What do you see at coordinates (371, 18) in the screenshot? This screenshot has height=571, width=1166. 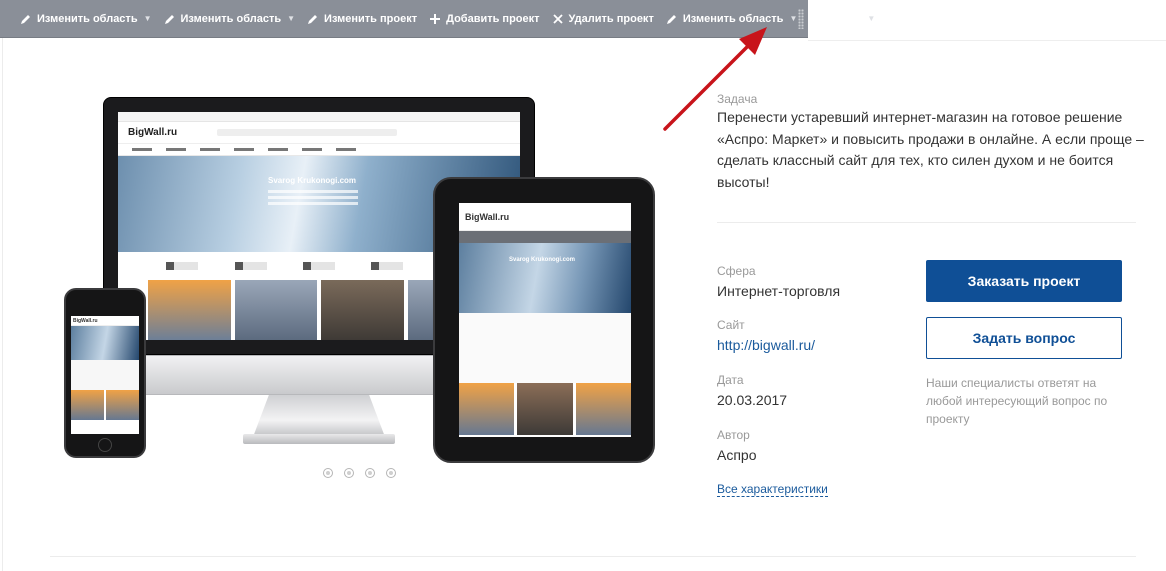 I see `edit-project-label: Изменить проект` at bounding box center [371, 18].